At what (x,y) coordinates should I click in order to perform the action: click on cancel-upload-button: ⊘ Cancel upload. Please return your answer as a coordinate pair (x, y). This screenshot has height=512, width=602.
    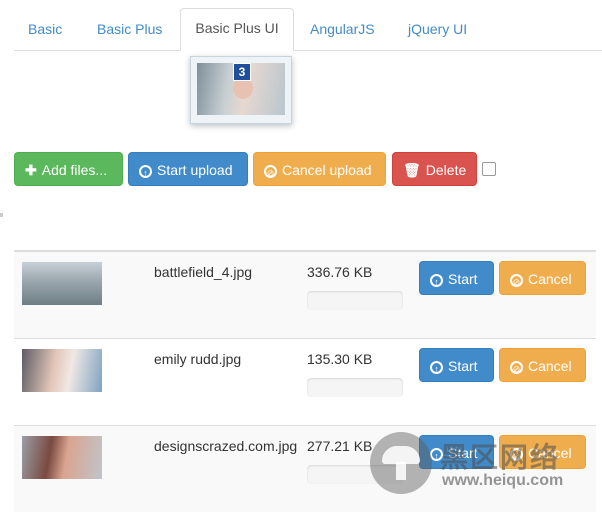
    Looking at the image, I should click on (319, 169).